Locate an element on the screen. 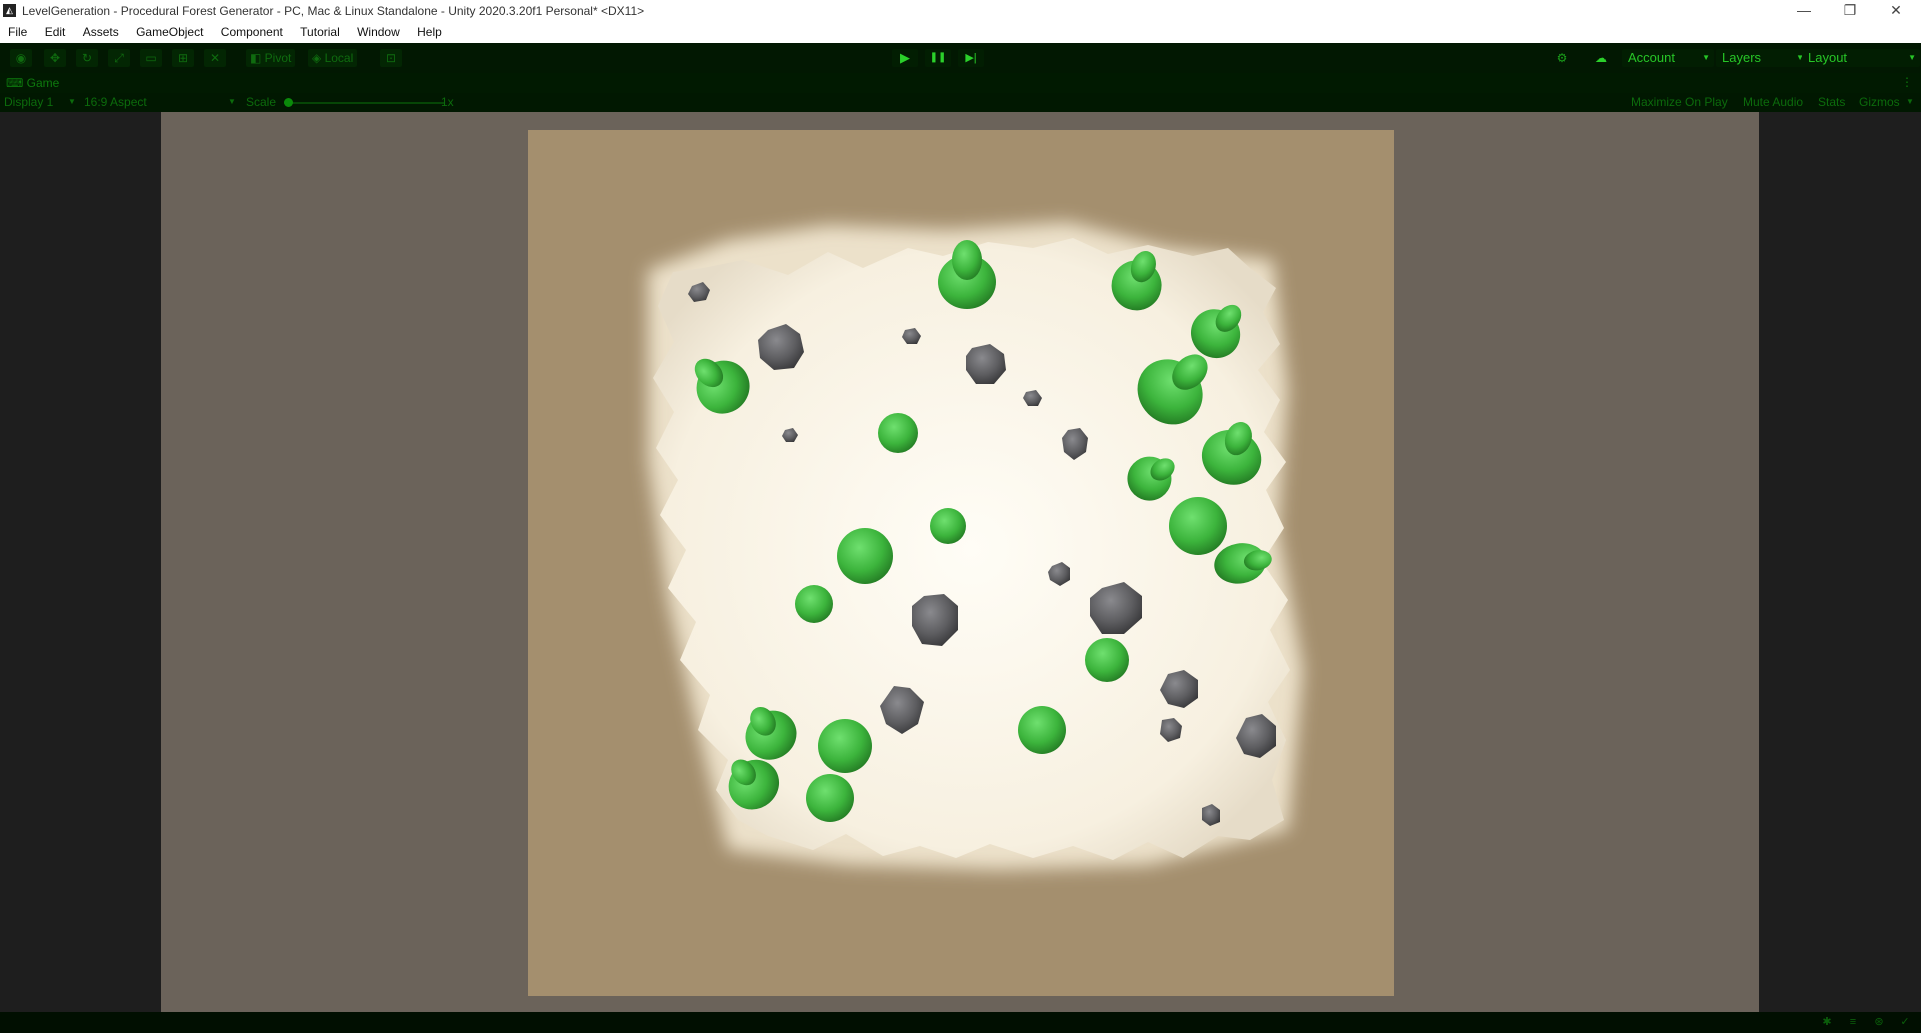 The image size is (1921, 1033). move-tool-icon: ✥ is located at coordinates (55, 58).